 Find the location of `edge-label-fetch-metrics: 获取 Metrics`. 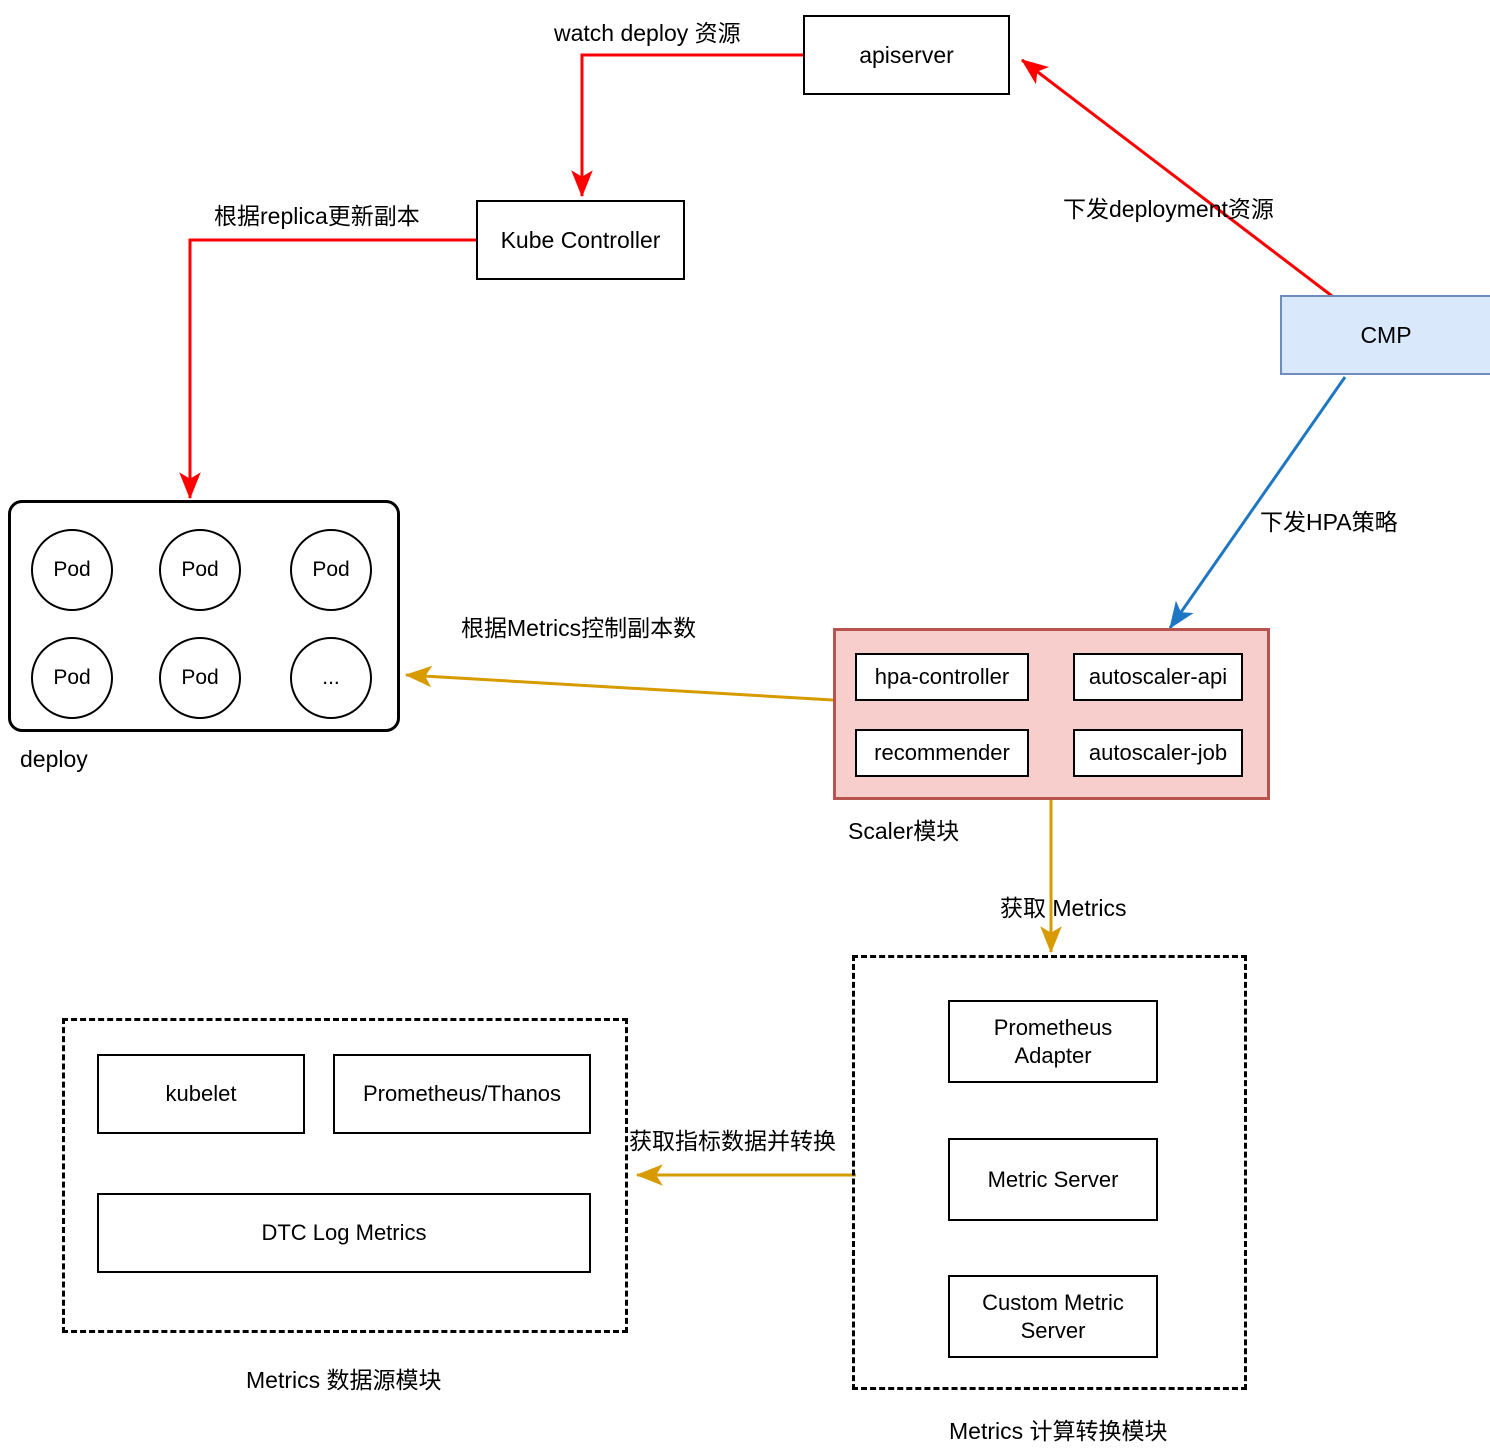

edge-label-fetch-metrics: 获取 Metrics is located at coordinates (1063, 908).